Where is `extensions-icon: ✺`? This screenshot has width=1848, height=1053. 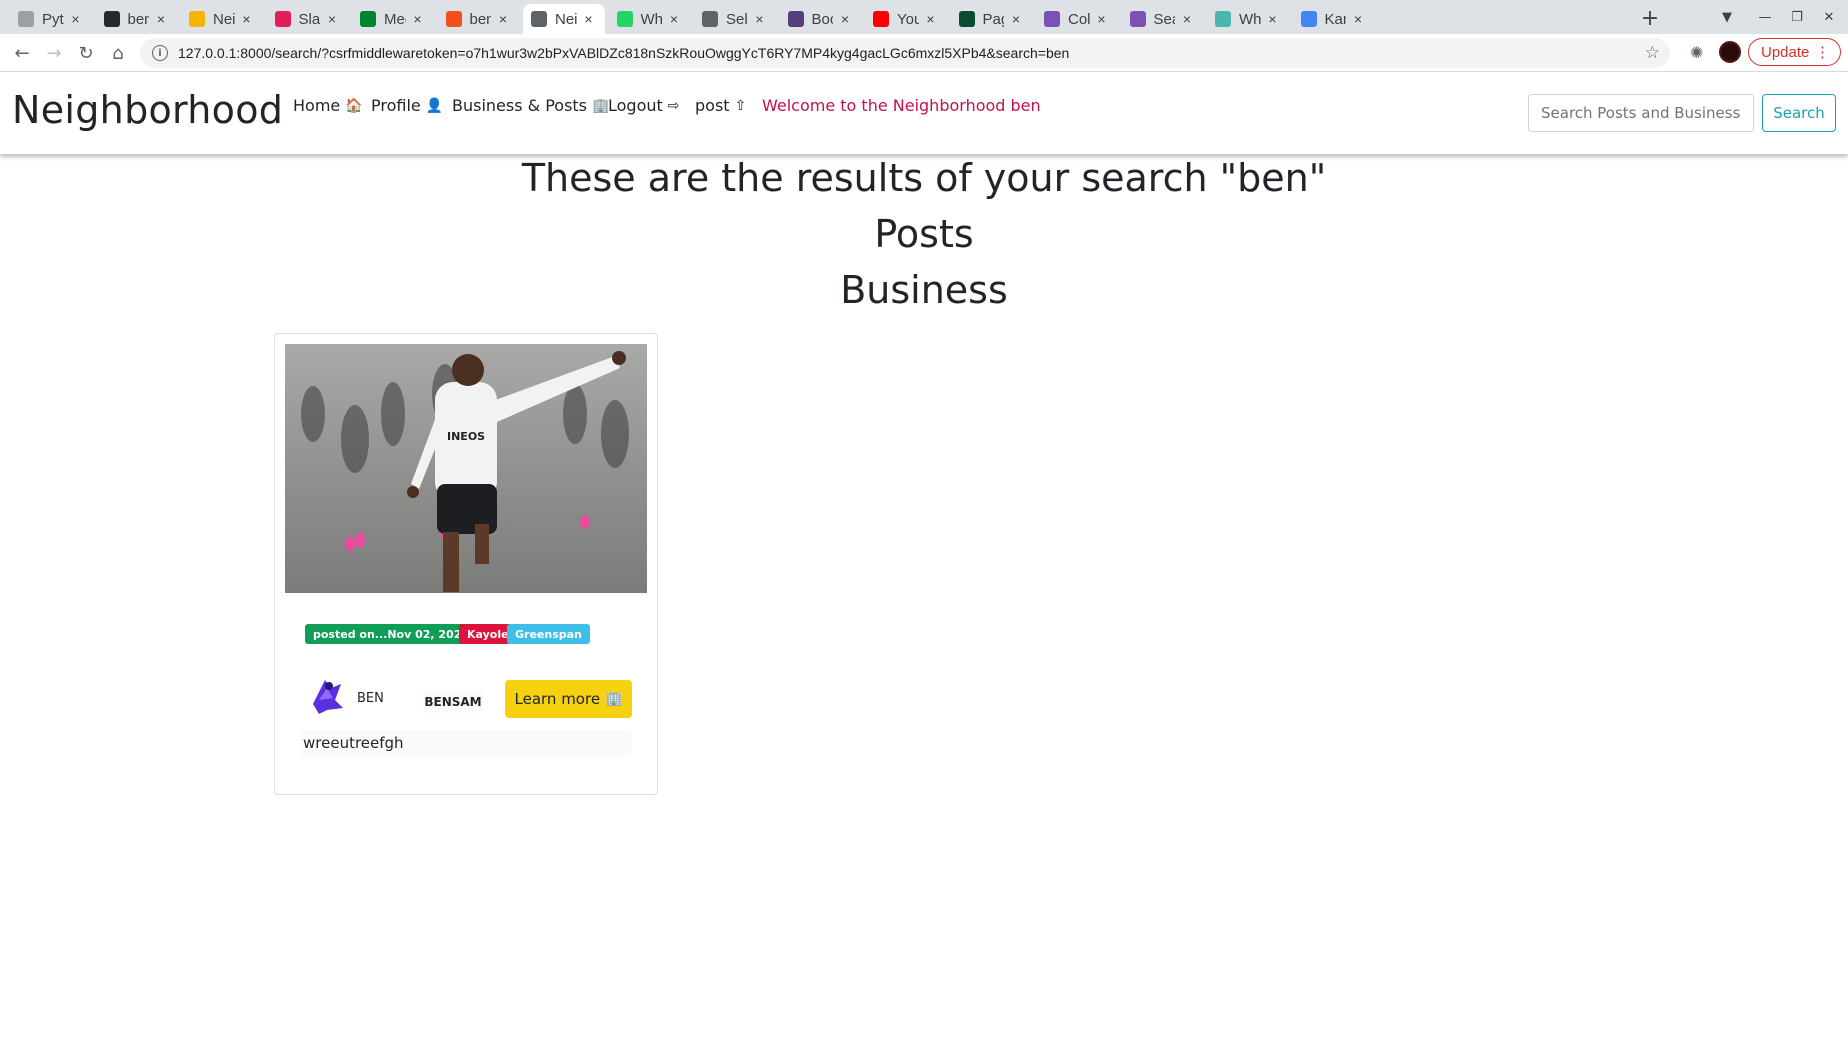
extensions-icon: ✺ is located at coordinates (1699, 52).